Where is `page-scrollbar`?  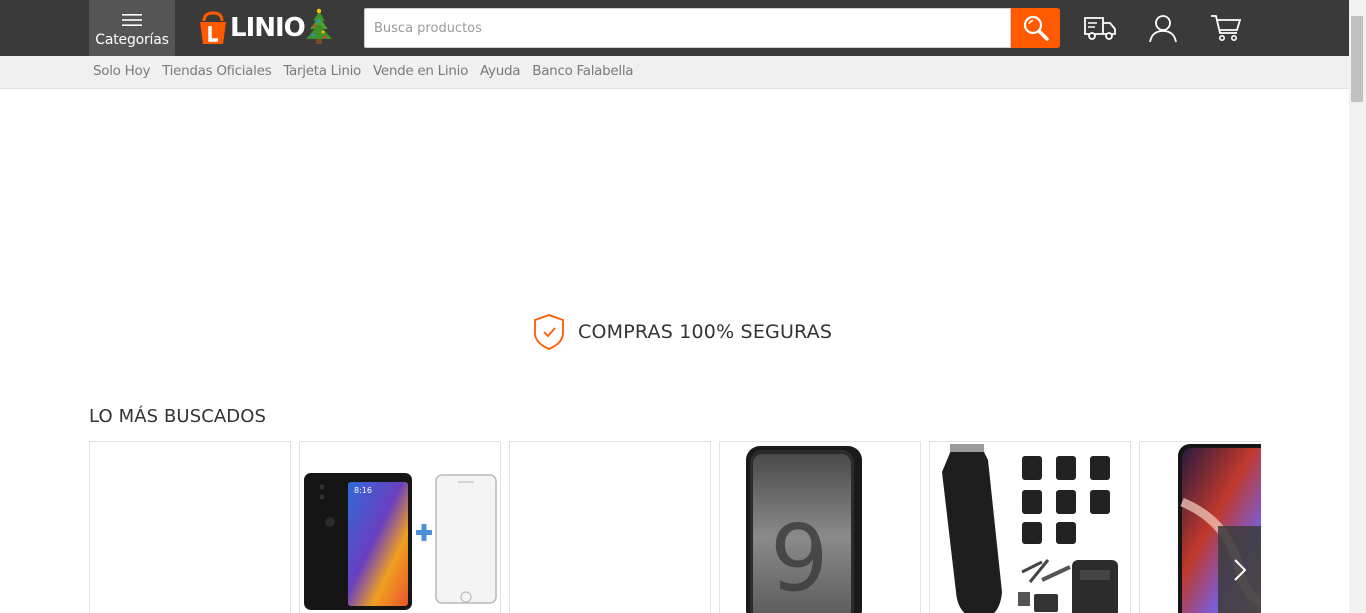
page-scrollbar is located at coordinates (1357, 306).